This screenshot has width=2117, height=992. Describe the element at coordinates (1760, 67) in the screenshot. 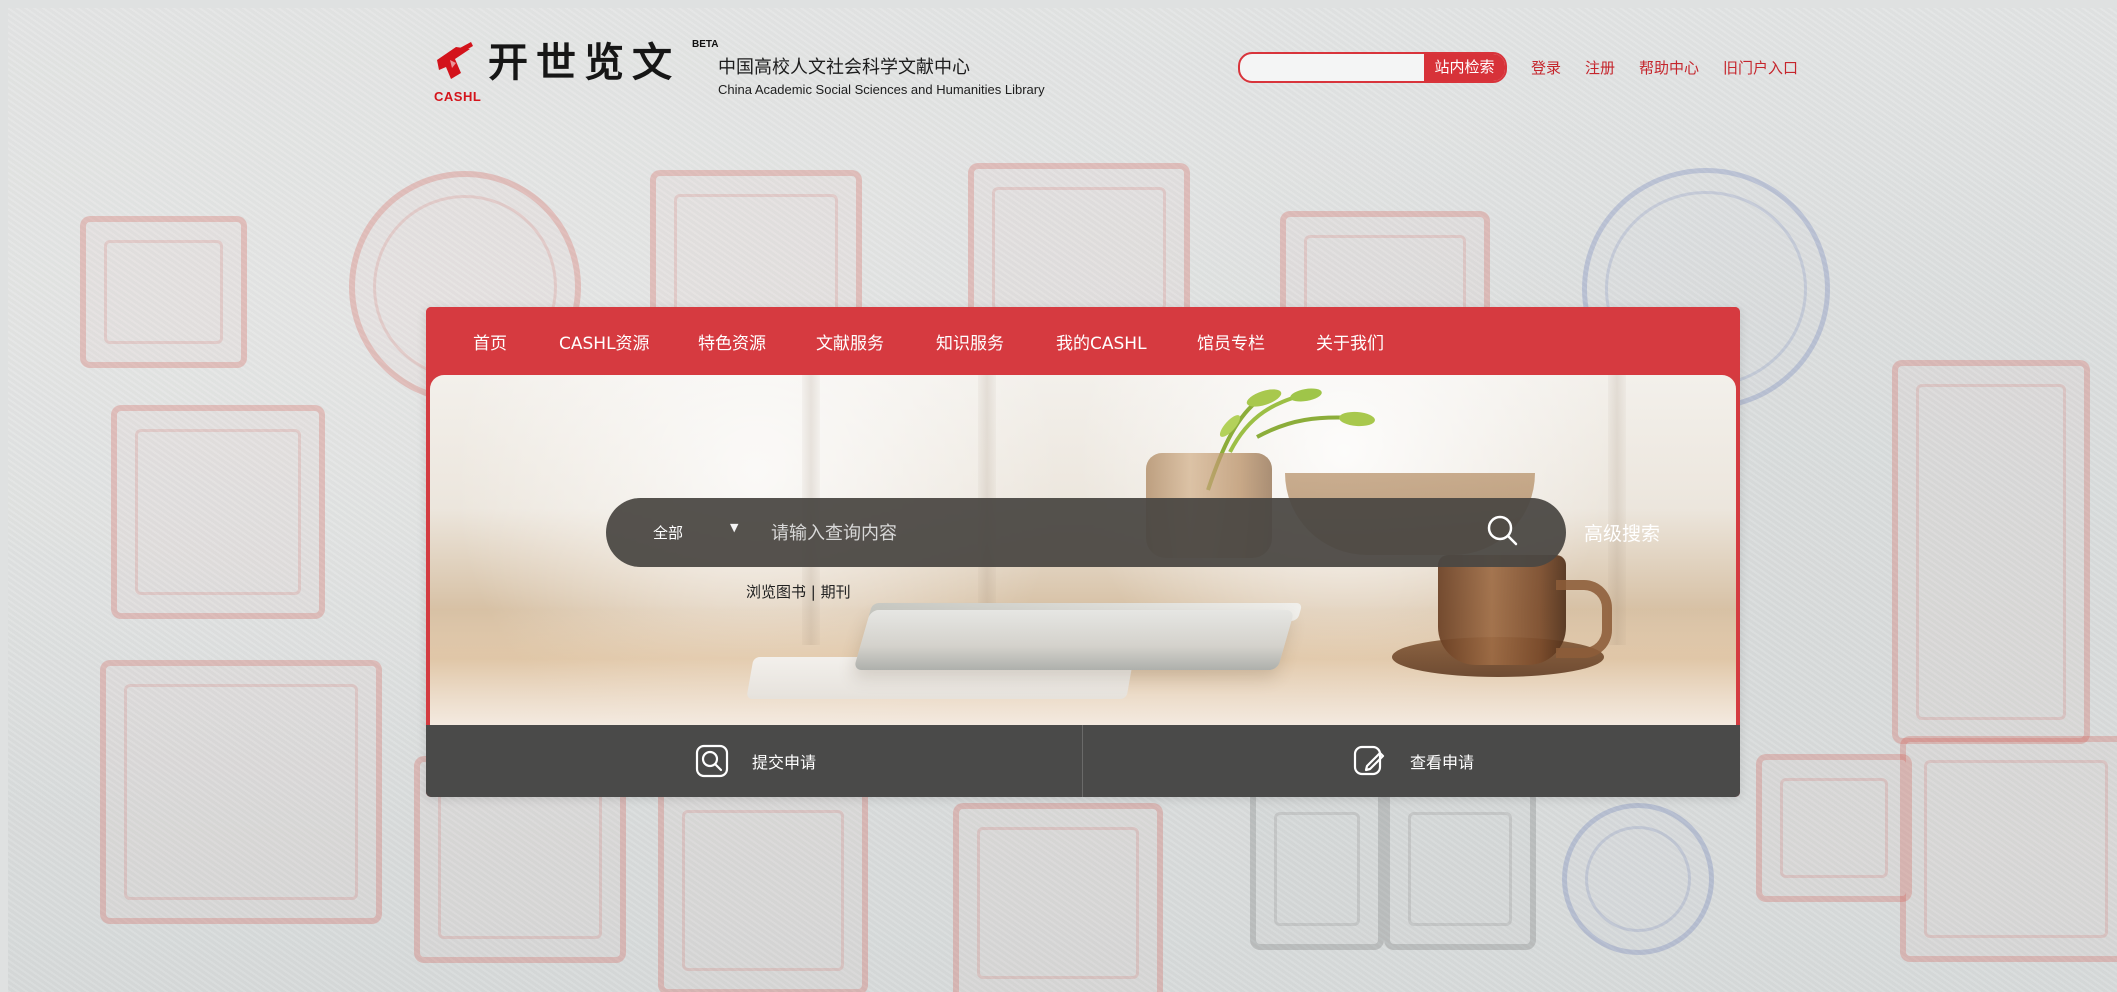

I see `old-portal-link: 旧门户入口` at that location.